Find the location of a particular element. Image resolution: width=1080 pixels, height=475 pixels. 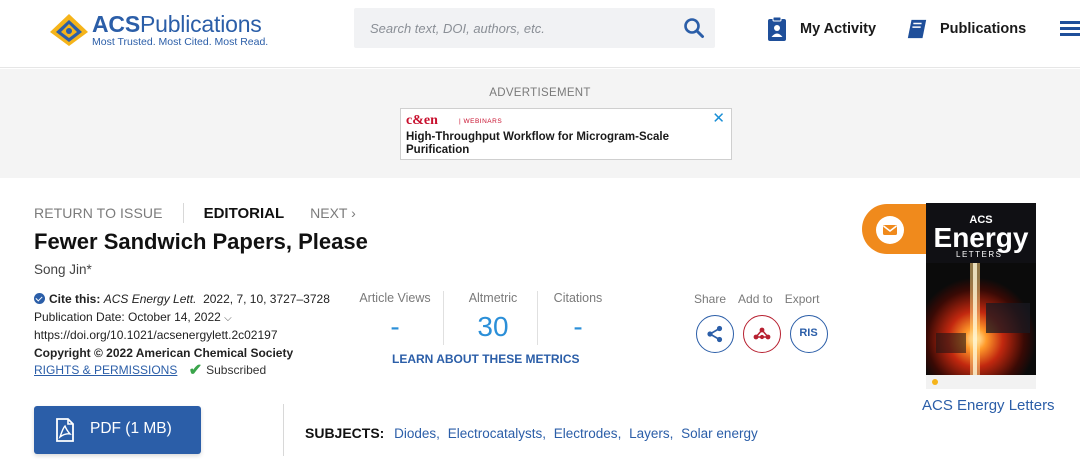

mail-icon is located at coordinates (890, 230).